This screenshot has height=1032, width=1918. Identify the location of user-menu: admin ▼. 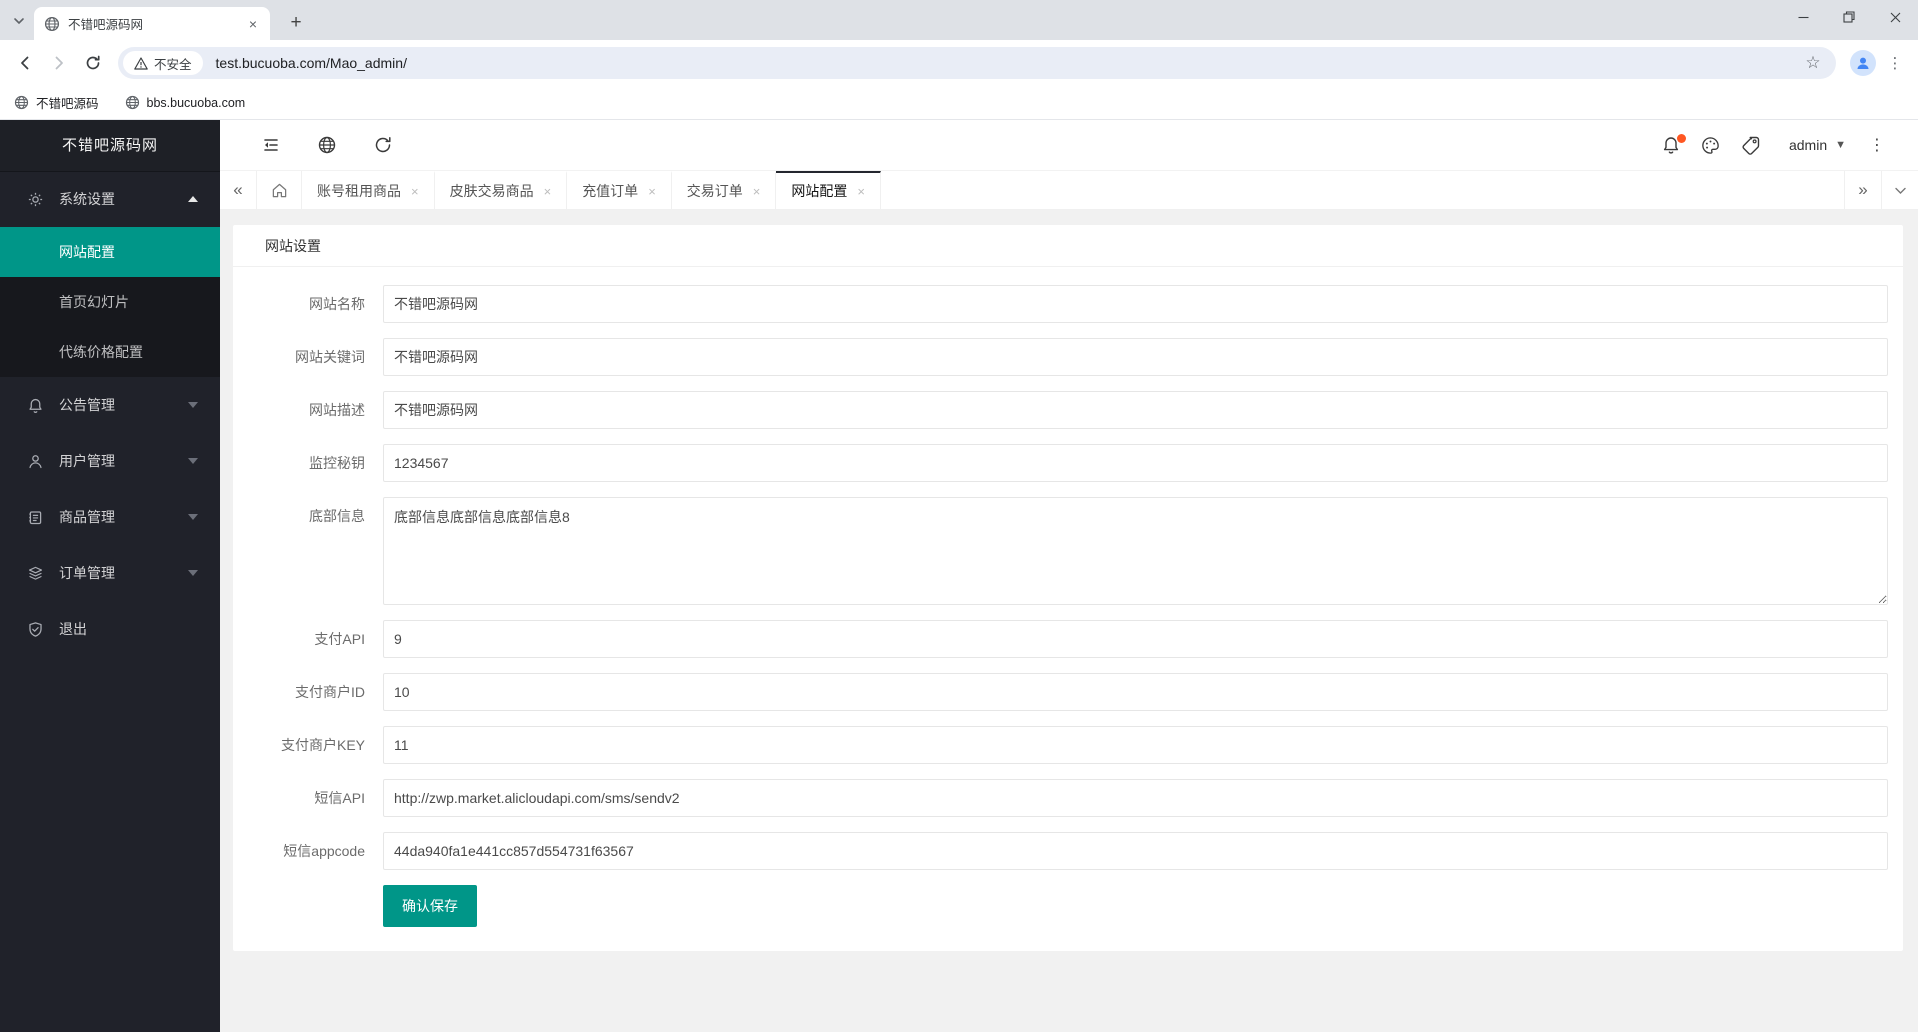
(1817, 145).